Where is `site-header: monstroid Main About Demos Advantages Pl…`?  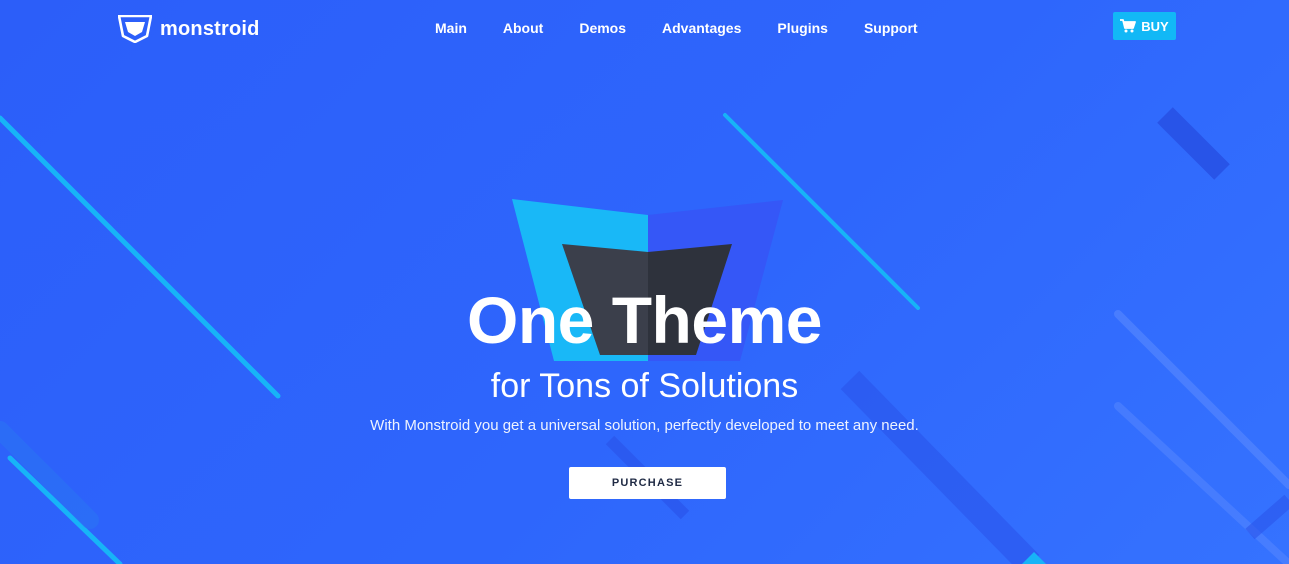
site-header: monstroid Main About Demos Advantages Pl… is located at coordinates (644, 28).